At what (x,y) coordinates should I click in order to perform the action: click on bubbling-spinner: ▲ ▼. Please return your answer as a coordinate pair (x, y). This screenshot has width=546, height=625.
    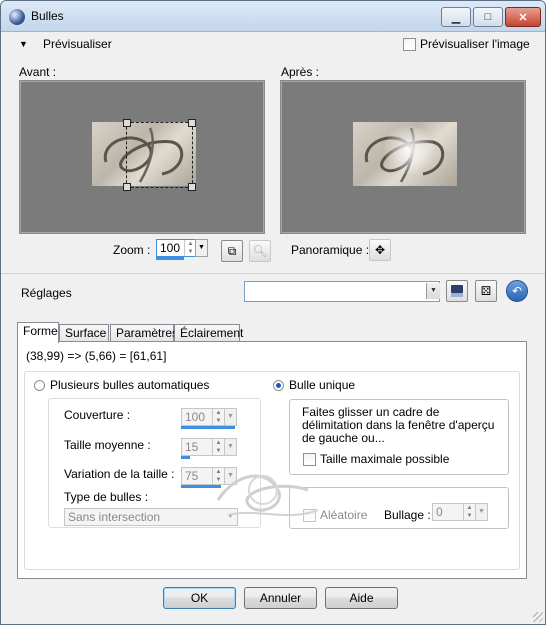
    Looking at the image, I should click on (469, 512).